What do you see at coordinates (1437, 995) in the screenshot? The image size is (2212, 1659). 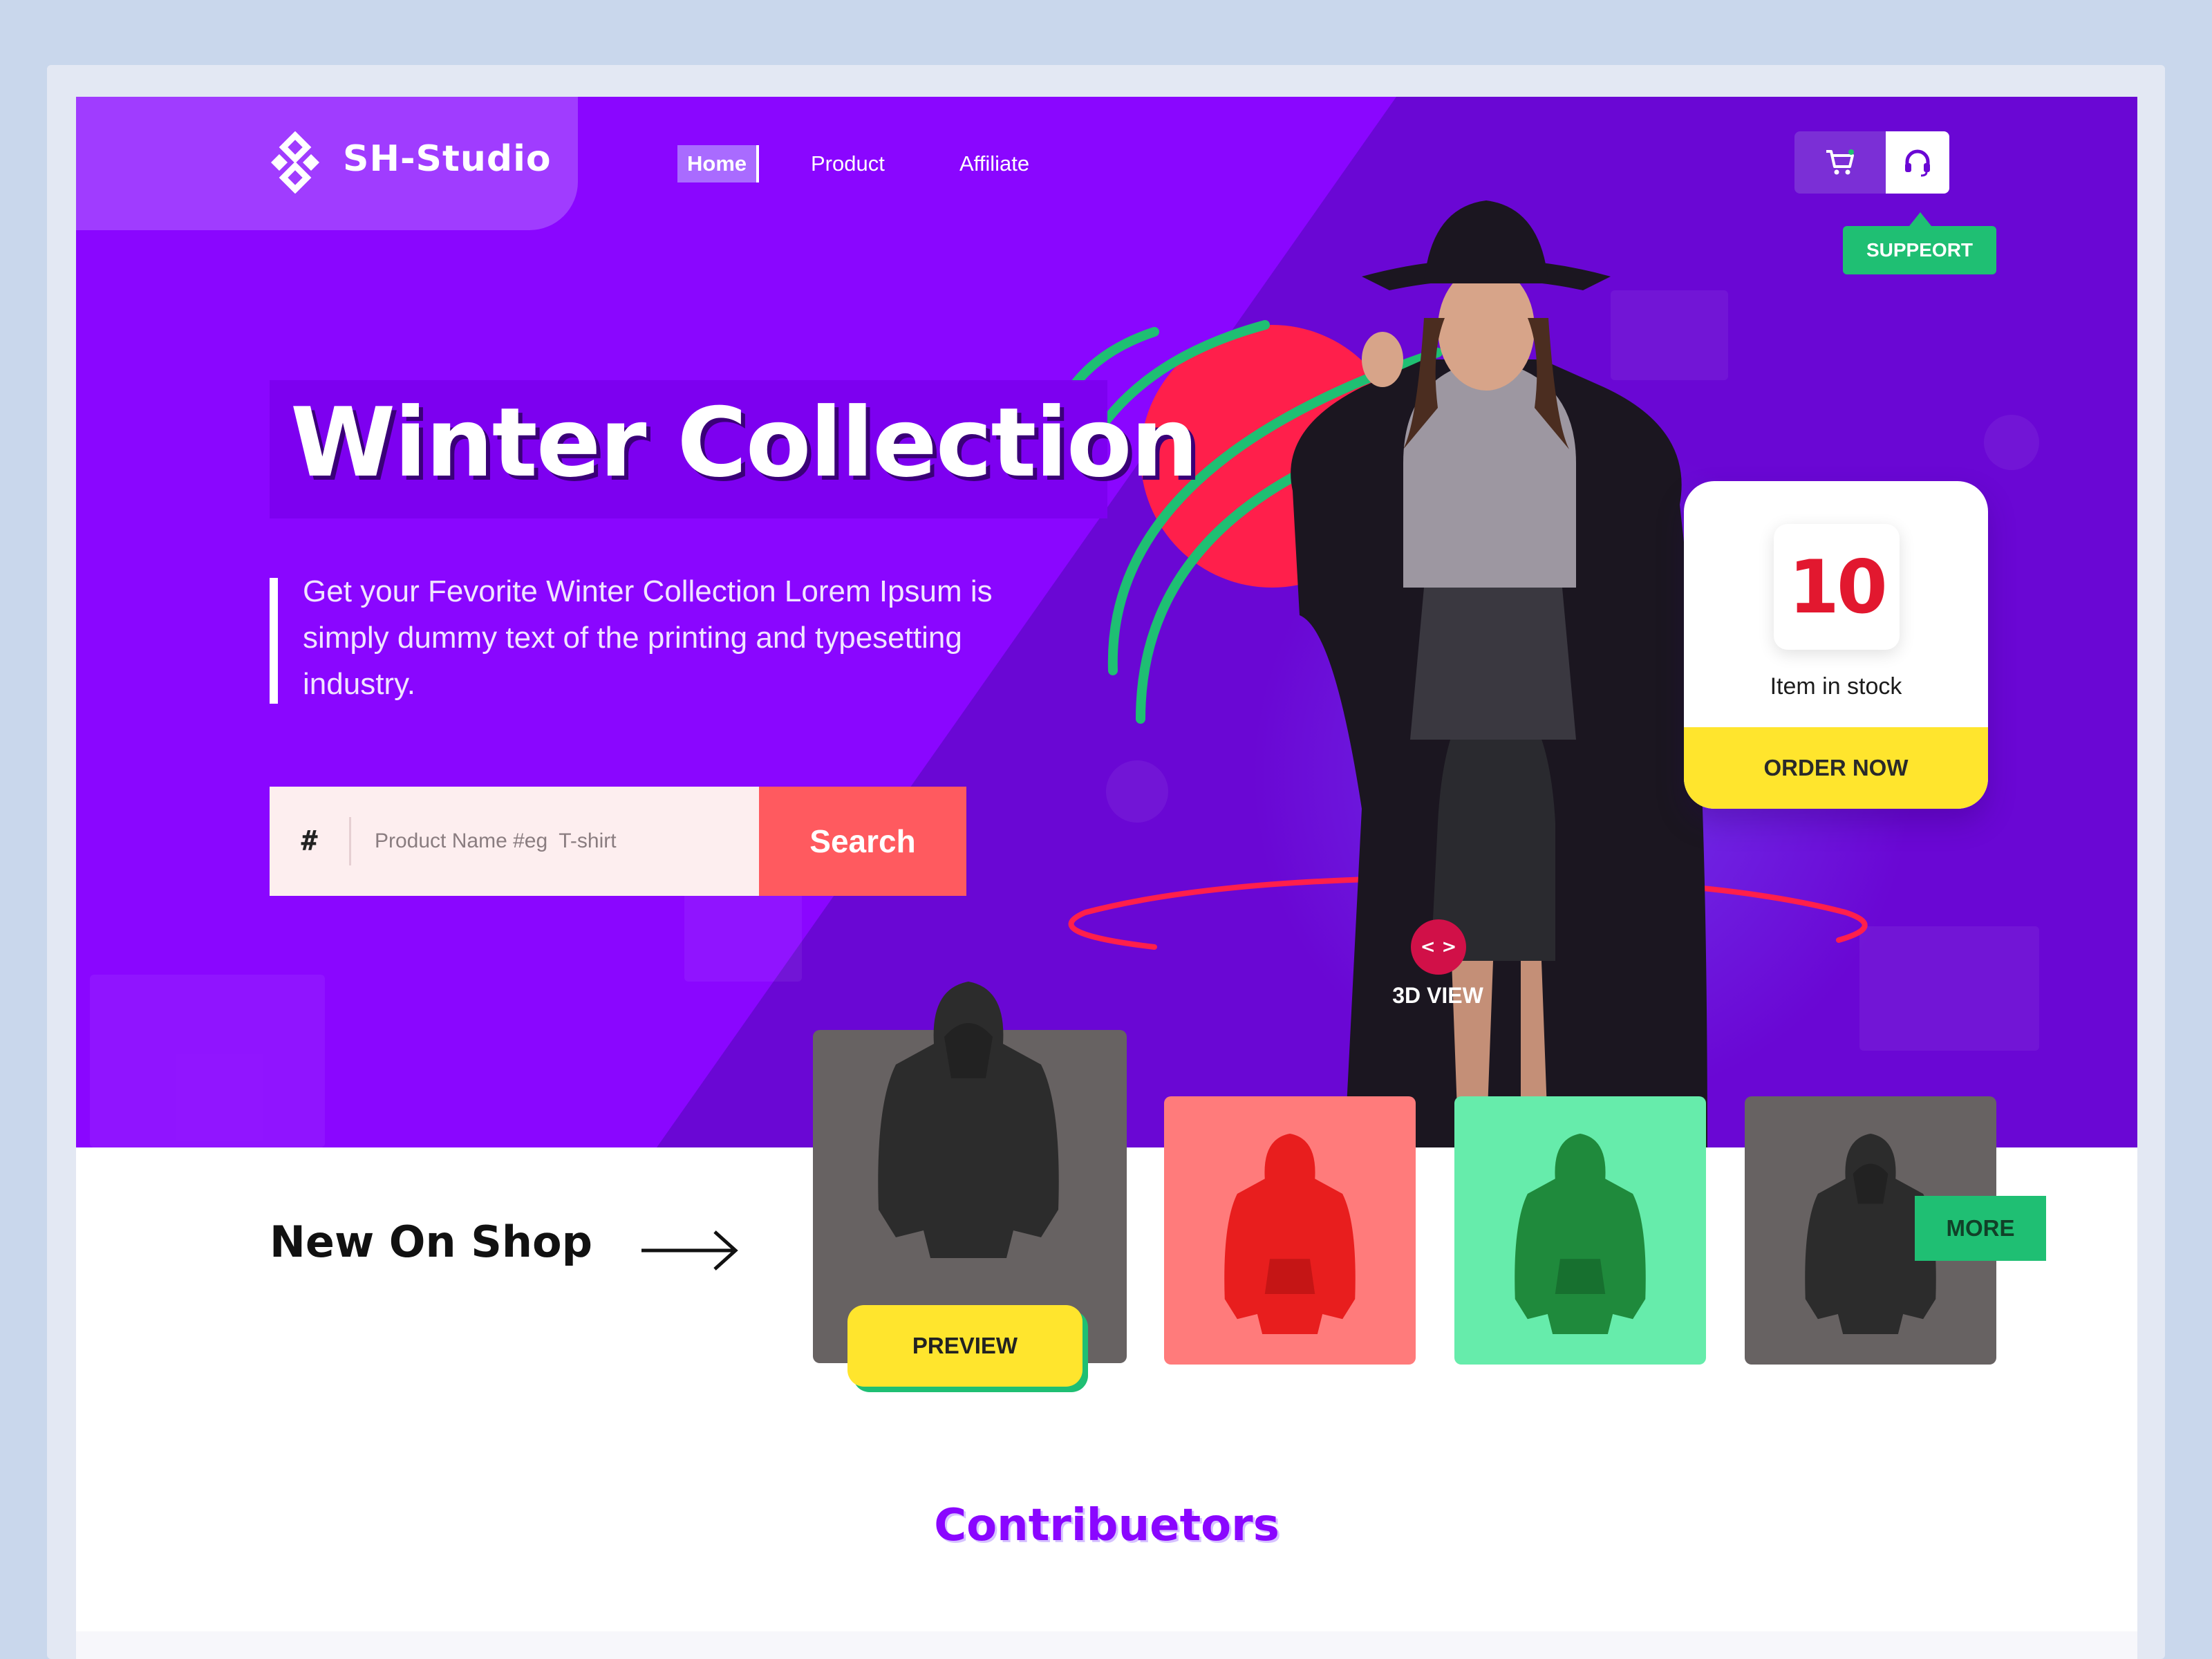 I see `3d-view-label: 3D VIEW` at bounding box center [1437, 995].